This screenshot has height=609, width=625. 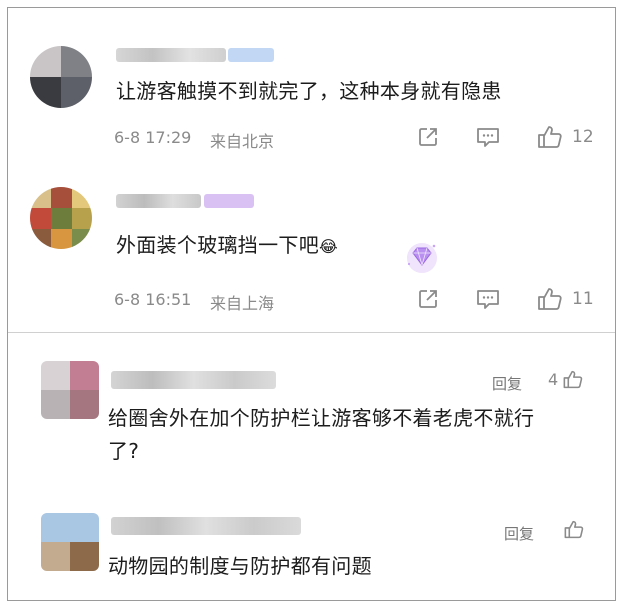 I want to click on like-button: 4, so click(x=566, y=379).